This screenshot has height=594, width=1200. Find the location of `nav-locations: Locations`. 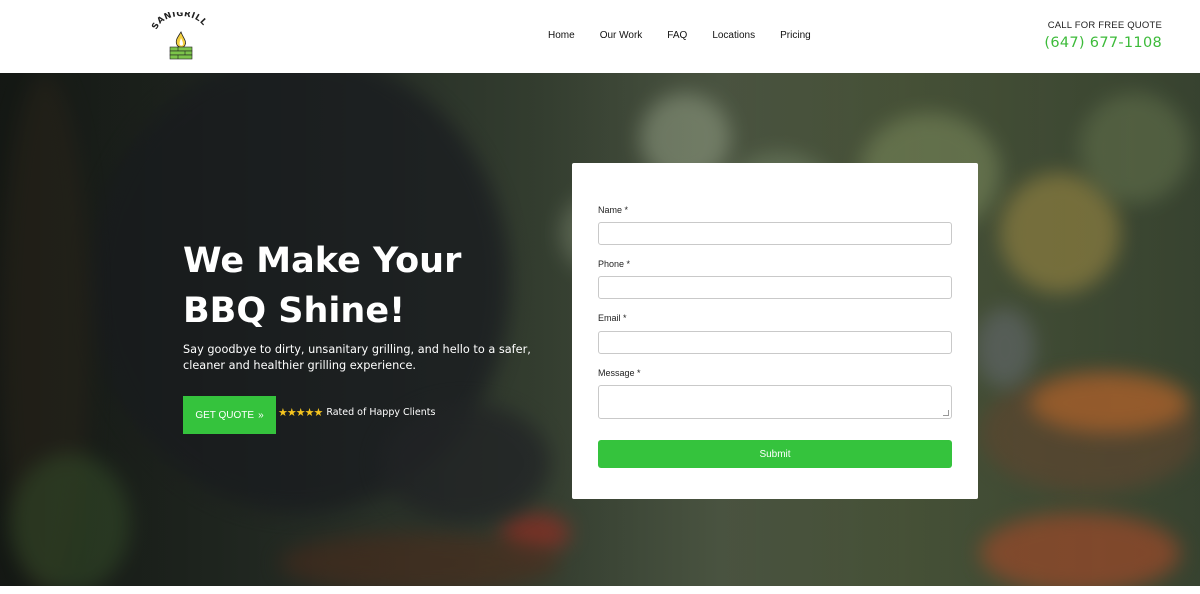

nav-locations: Locations is located at coordinates (733, 35).